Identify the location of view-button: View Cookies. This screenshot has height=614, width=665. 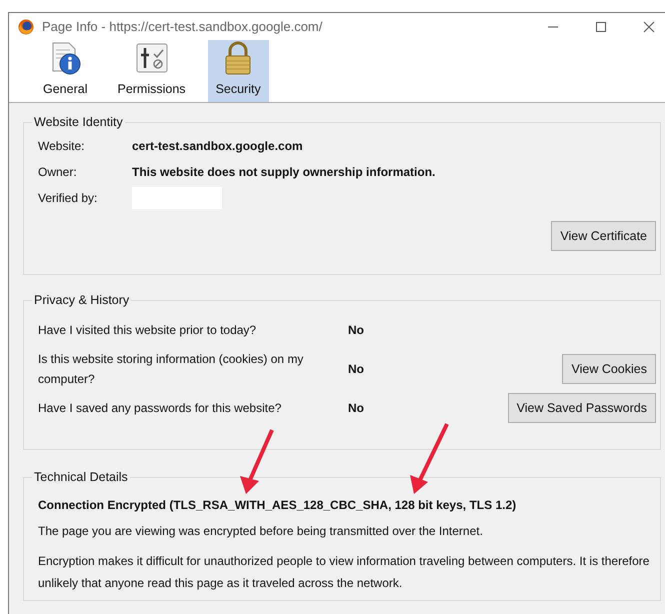
(609, 369).